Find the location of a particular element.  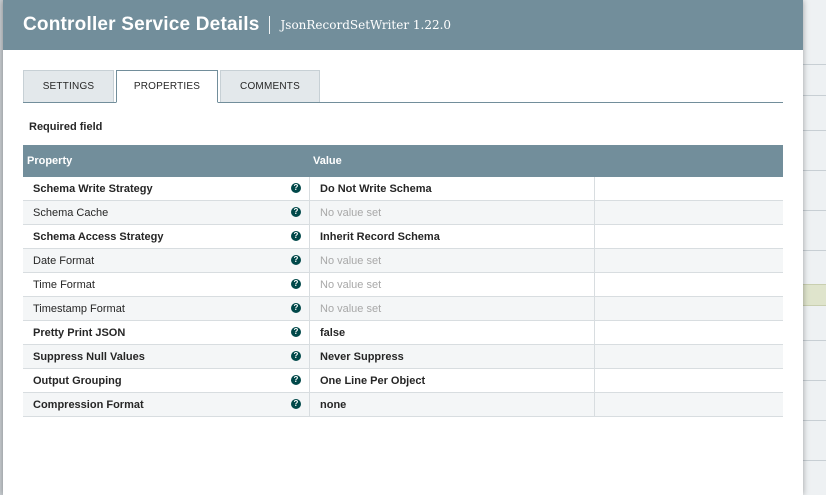

table-header: Property Value is located at coordinates (403, 161).